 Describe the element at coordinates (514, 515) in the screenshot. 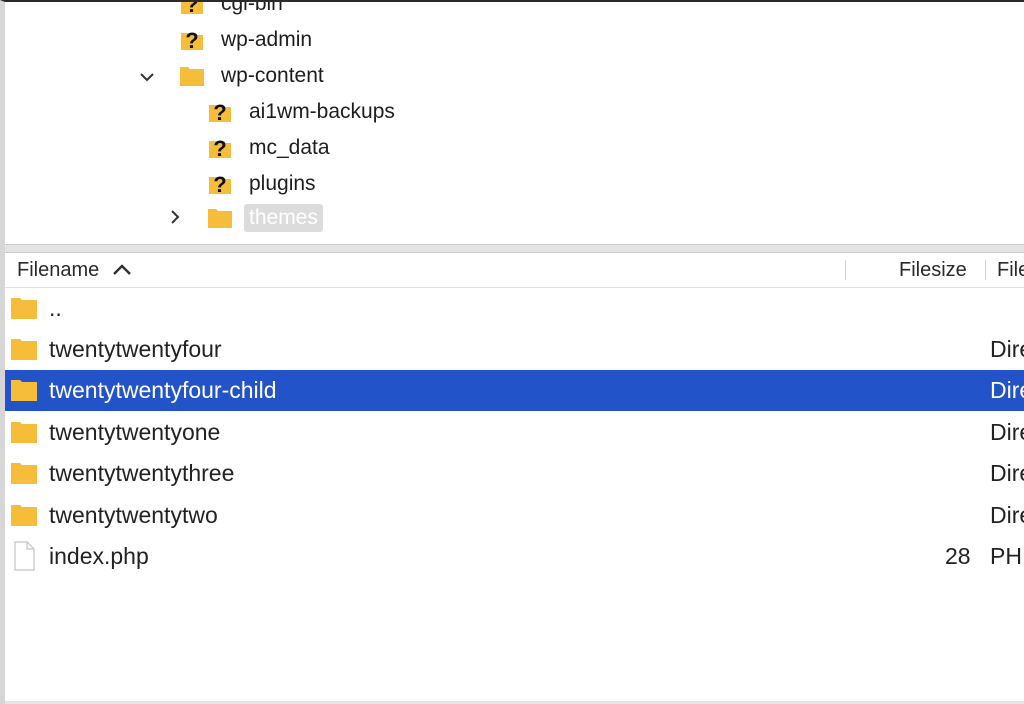

I see `table-row: twentytwentytwo Dire` at that location.